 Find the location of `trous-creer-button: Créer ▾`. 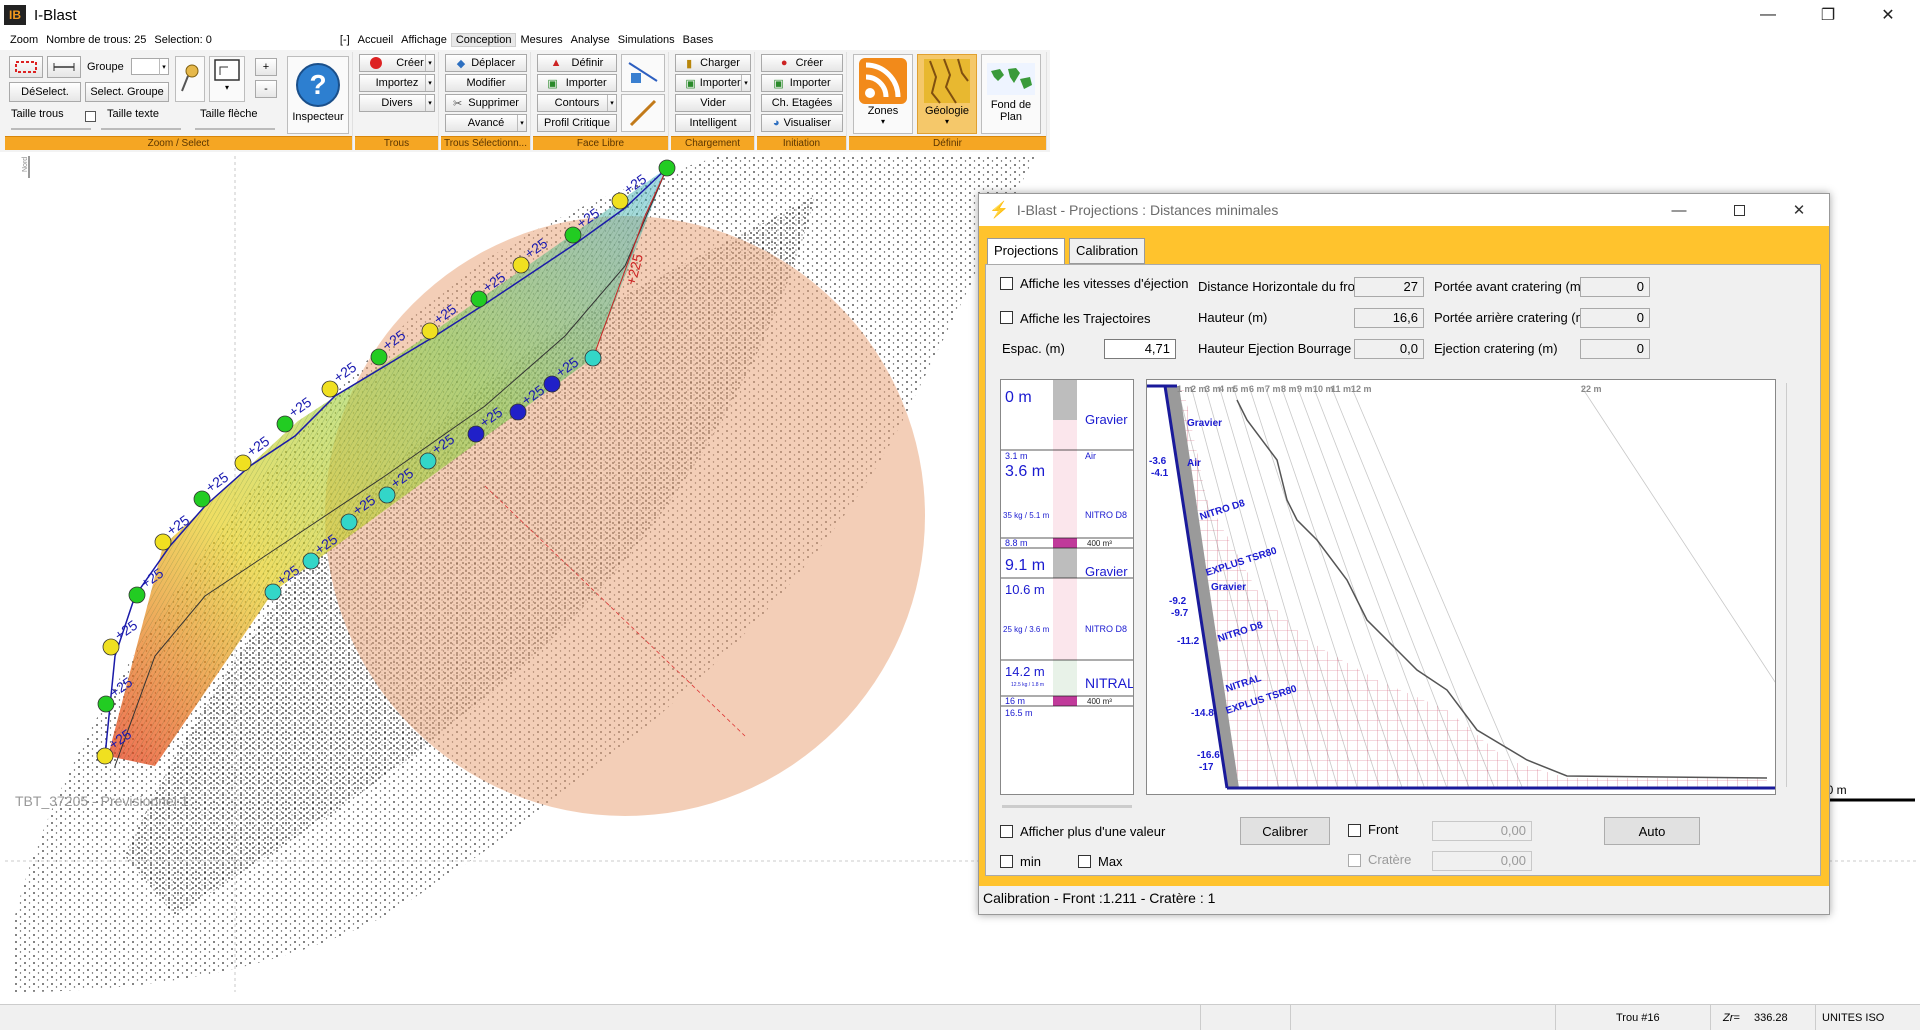

trous-creer-button: Créer ▾ is located at coordinates (397, 63).